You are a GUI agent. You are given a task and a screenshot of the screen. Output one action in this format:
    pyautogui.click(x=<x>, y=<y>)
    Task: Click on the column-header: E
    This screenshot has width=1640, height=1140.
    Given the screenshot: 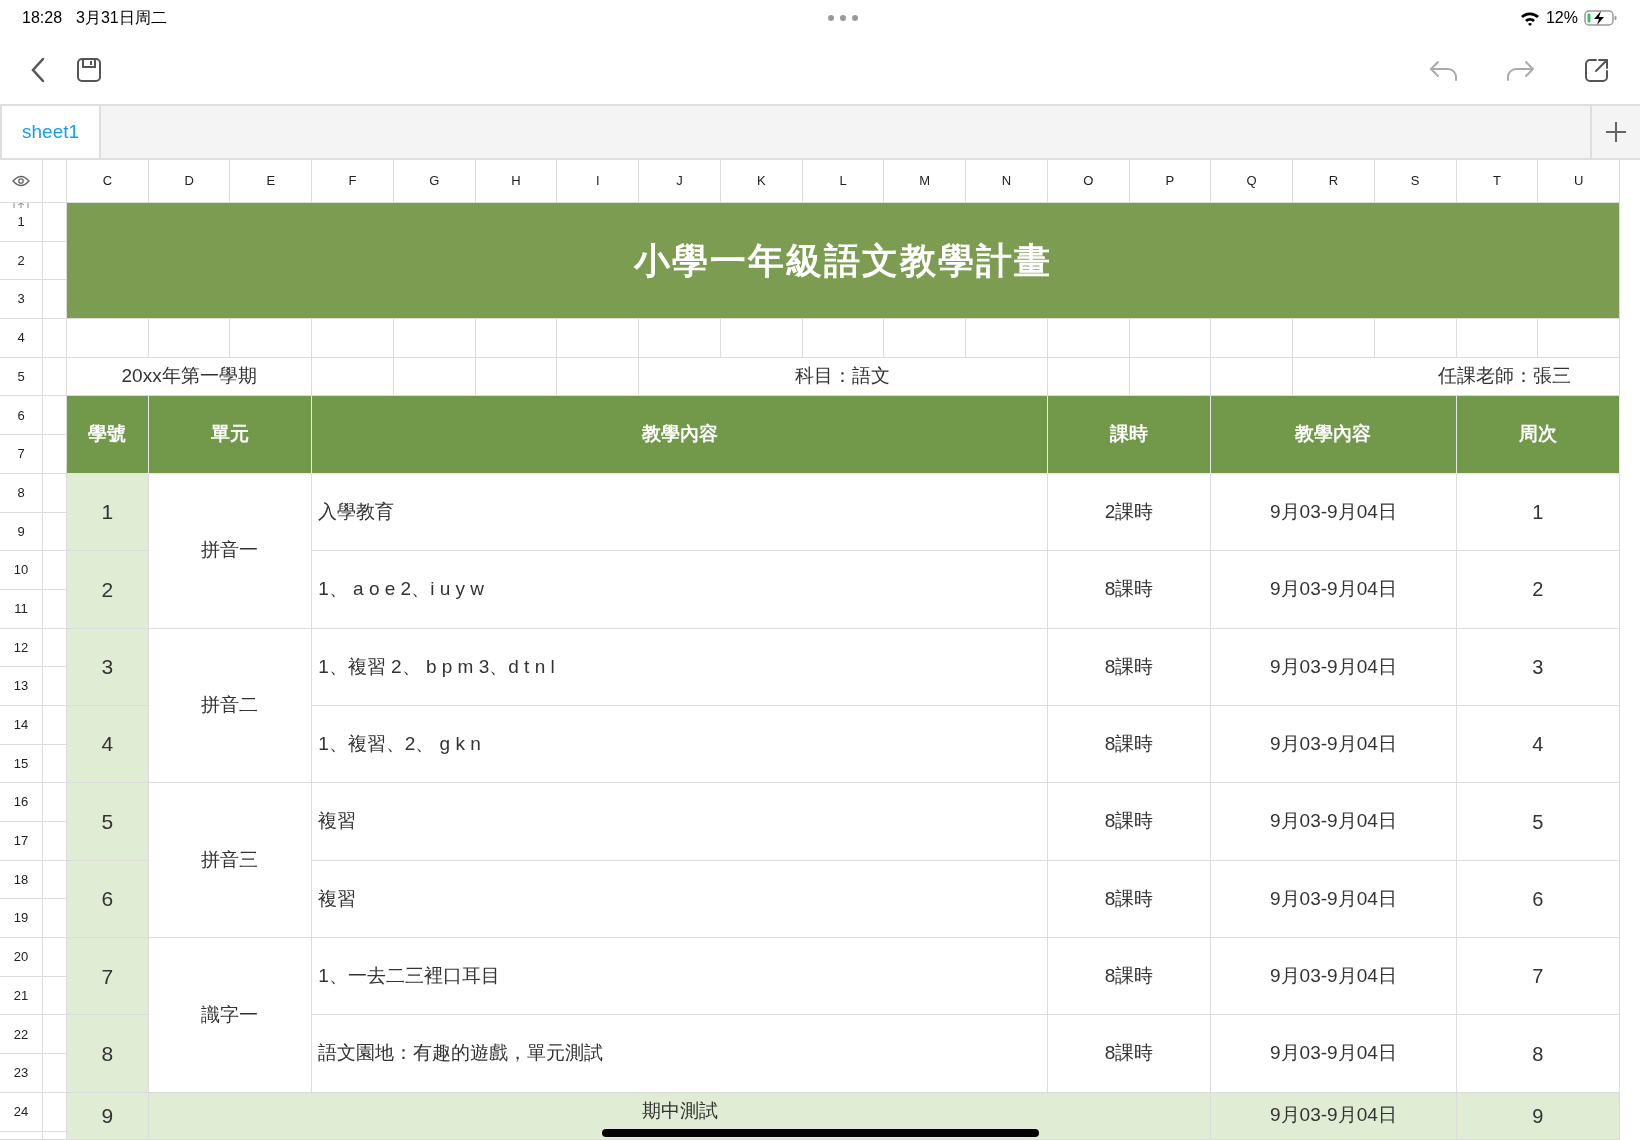 What is the action you would take?
    pyautogui.click(x=271, y=181)
    